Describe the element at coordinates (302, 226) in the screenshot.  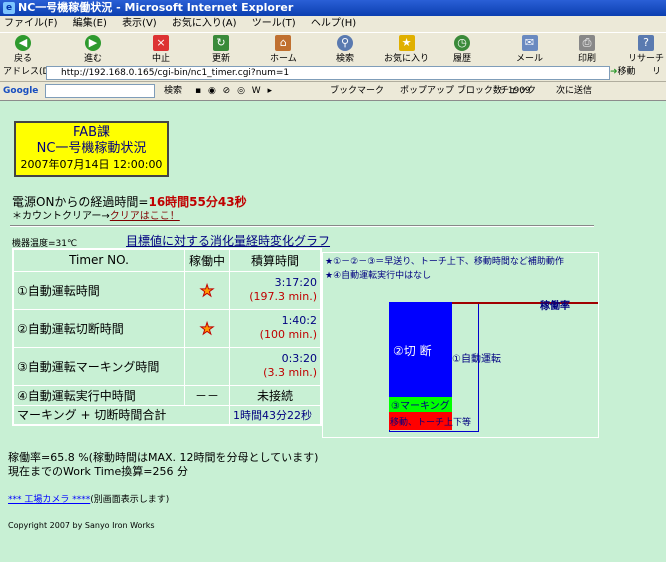
I see `divider` at that location.